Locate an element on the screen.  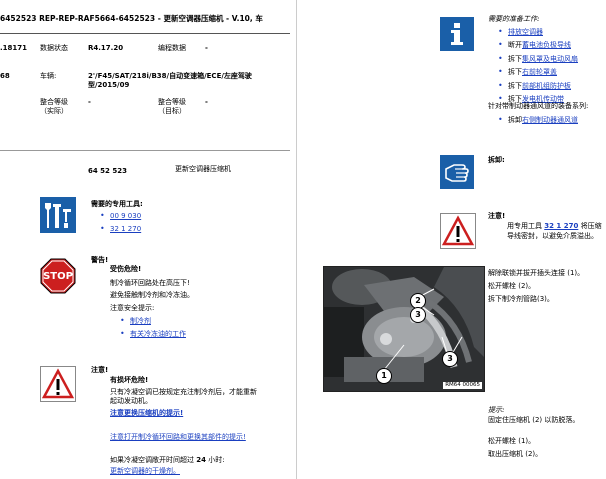
meta-divider is located at coordinates (145, 150).